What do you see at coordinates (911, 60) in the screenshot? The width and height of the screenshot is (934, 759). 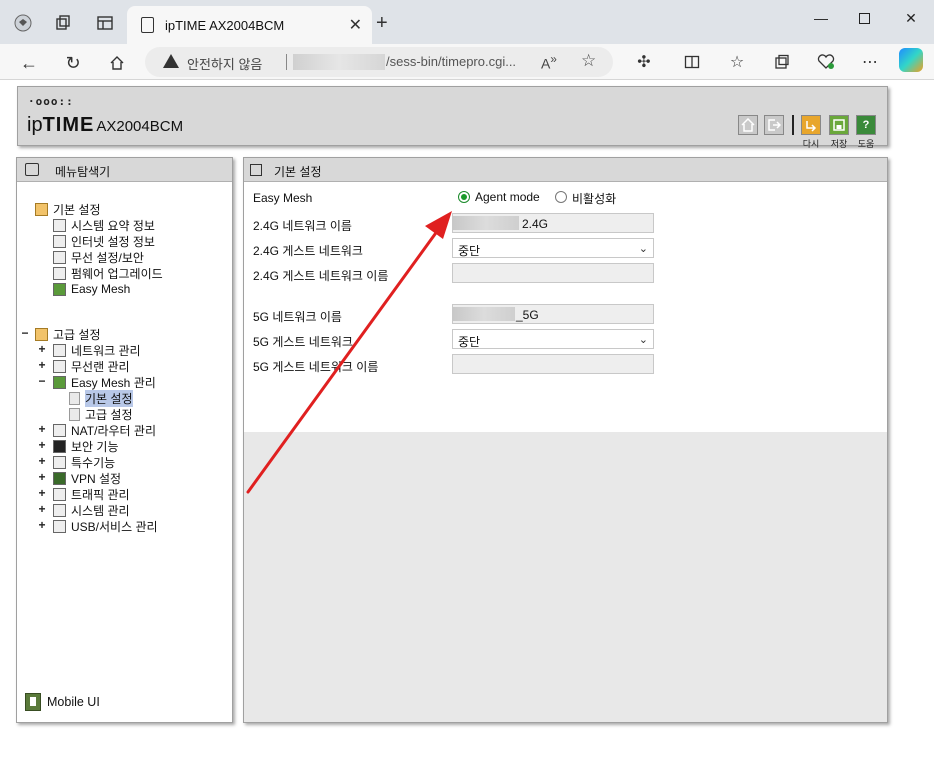 I see `copilot-icon` at bounding box center [911, 60].